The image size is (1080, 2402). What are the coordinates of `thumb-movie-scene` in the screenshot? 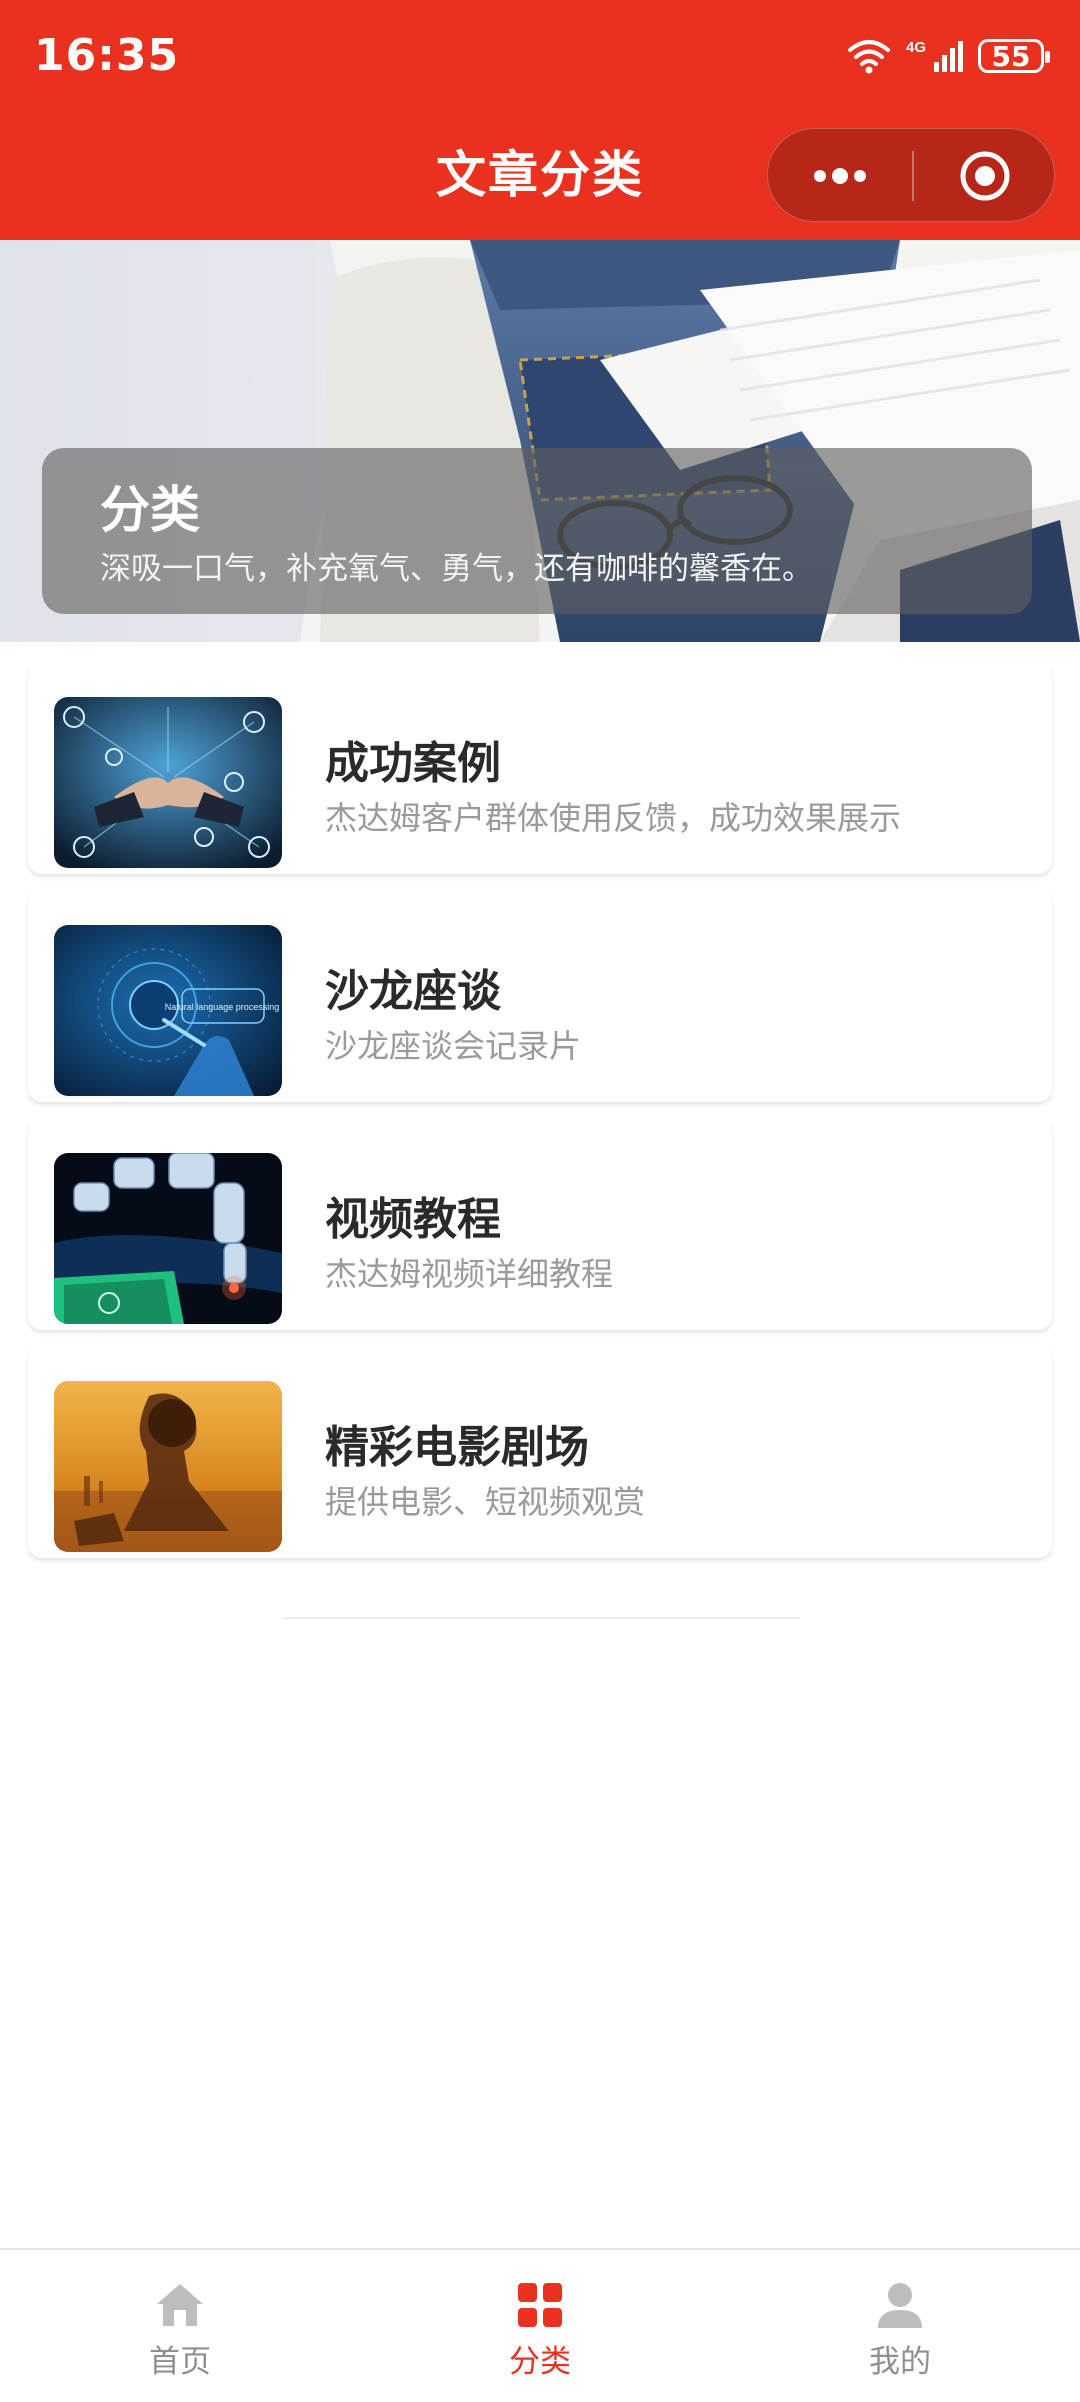 It's located at (168, 1466).